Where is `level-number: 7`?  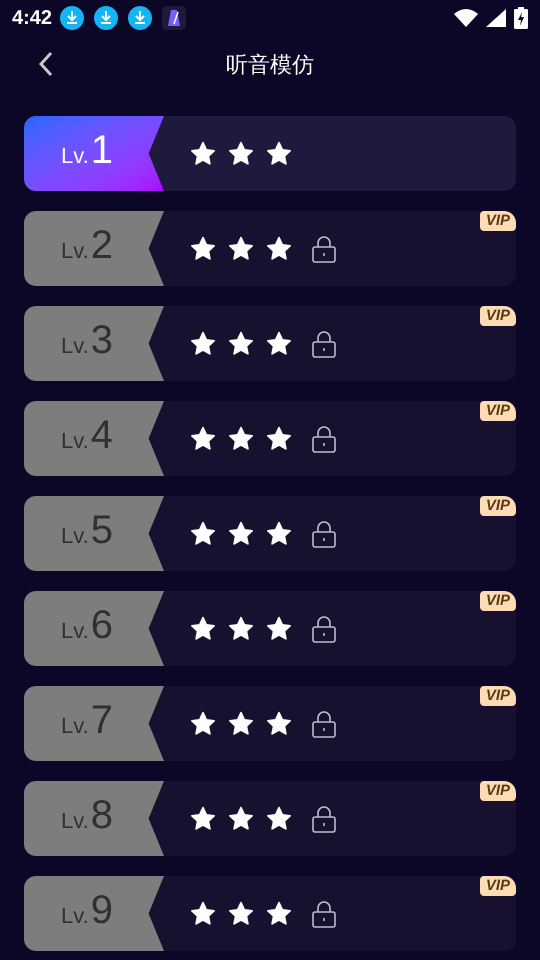
level-number: 7 is located at coordinates (101, 720).